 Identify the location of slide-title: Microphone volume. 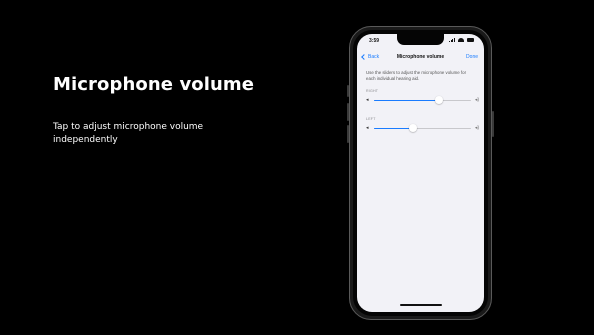
(154, 84).